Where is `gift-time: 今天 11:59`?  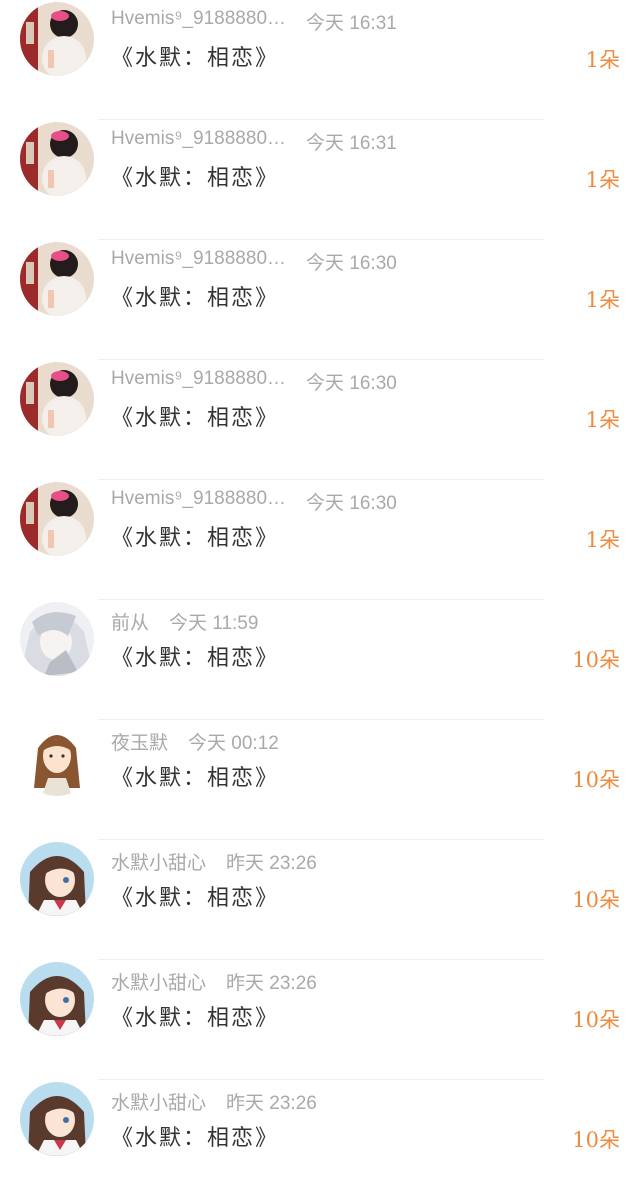
gift-time: 今天 11:59 is located at coordinates (214, 623).